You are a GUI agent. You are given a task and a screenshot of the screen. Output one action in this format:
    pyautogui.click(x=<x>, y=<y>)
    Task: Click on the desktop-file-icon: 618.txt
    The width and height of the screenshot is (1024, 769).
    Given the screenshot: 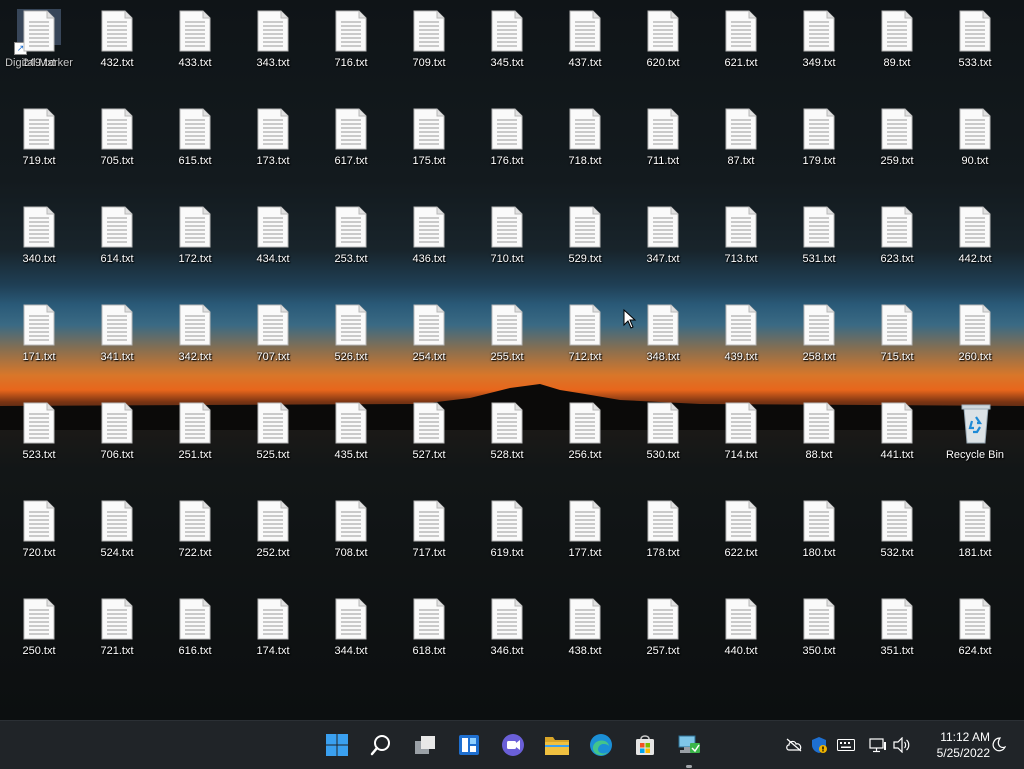 What is the action you would take?
    pyautogui.click(x=429, y=636)
    